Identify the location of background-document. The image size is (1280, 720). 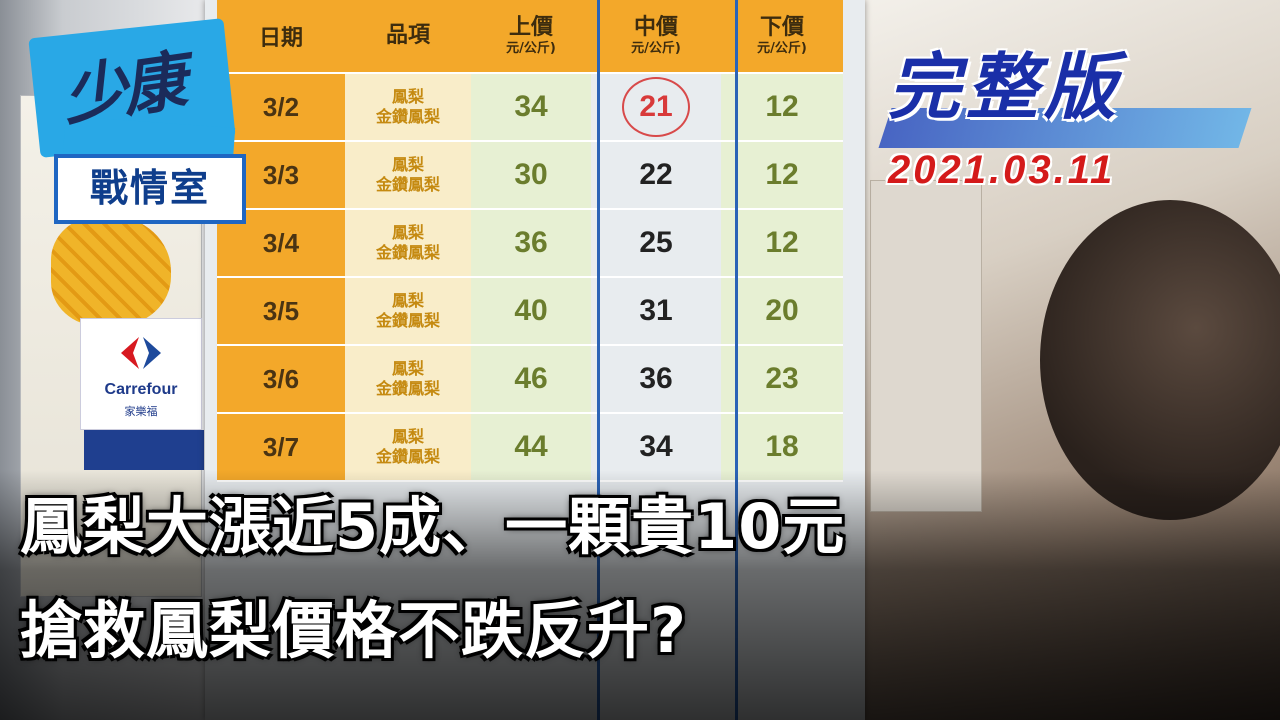
(926, 346).